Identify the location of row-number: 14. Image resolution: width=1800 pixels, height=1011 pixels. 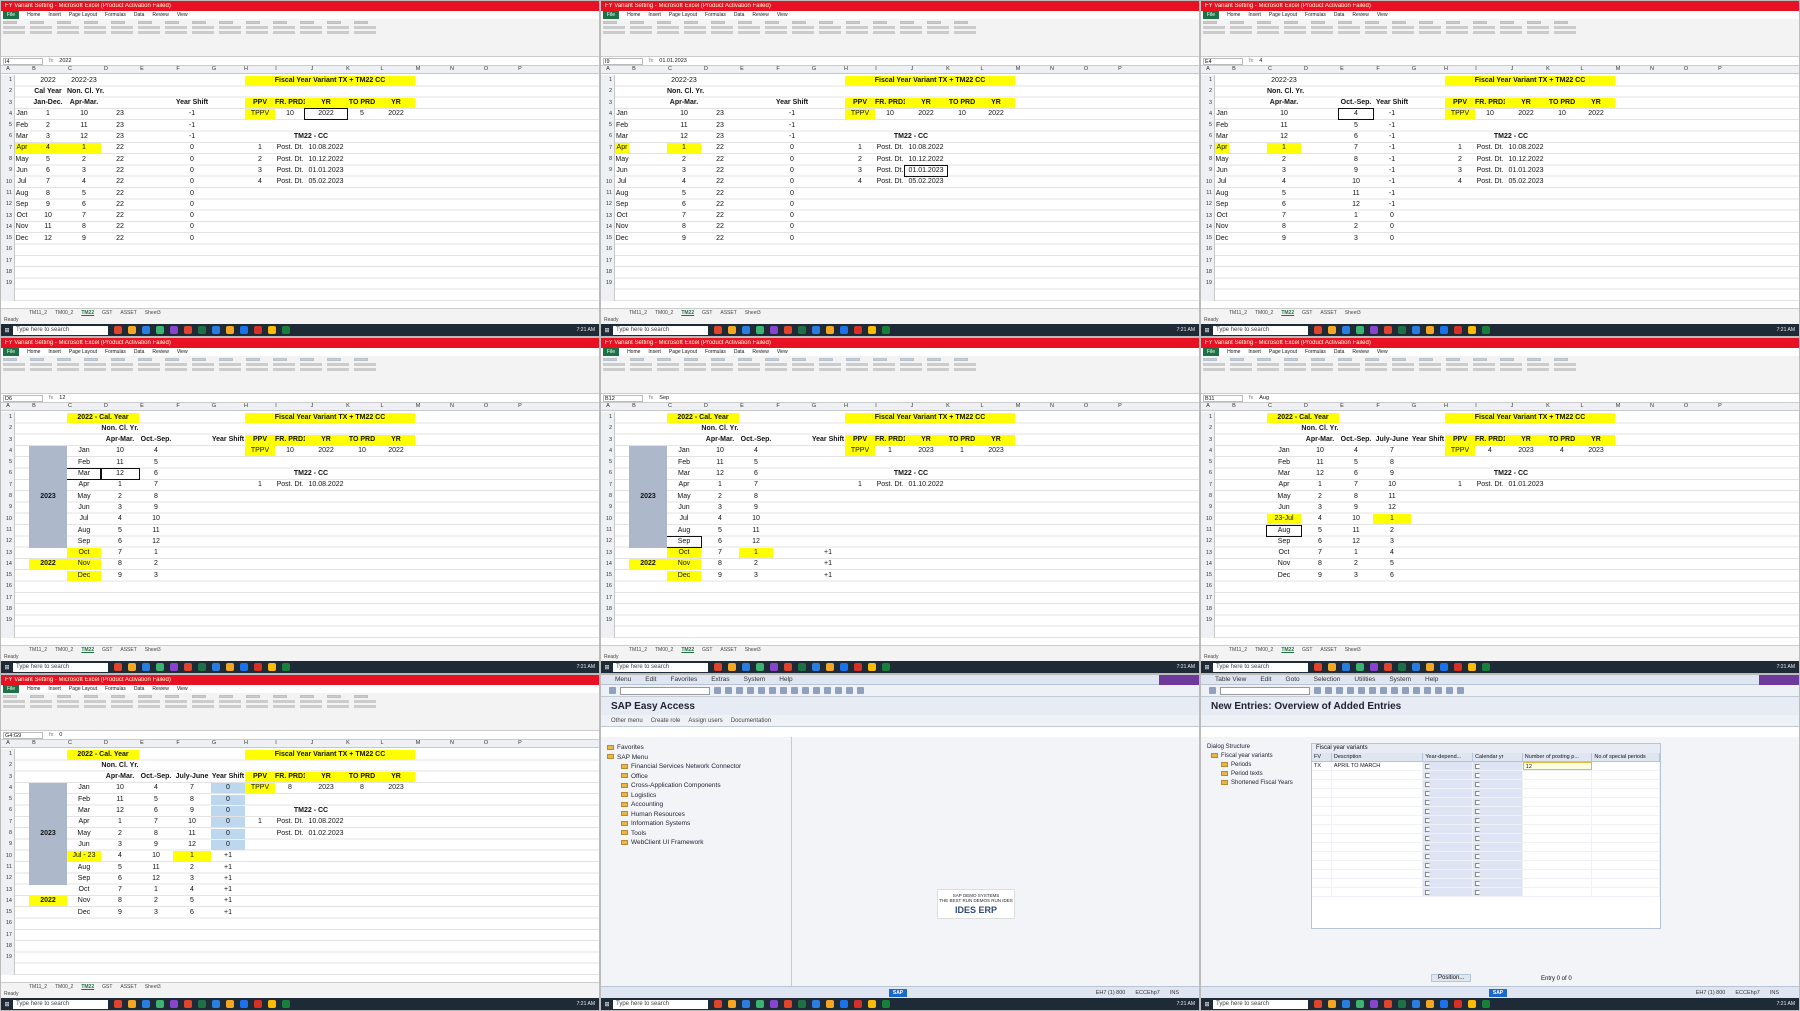
(7, 901).